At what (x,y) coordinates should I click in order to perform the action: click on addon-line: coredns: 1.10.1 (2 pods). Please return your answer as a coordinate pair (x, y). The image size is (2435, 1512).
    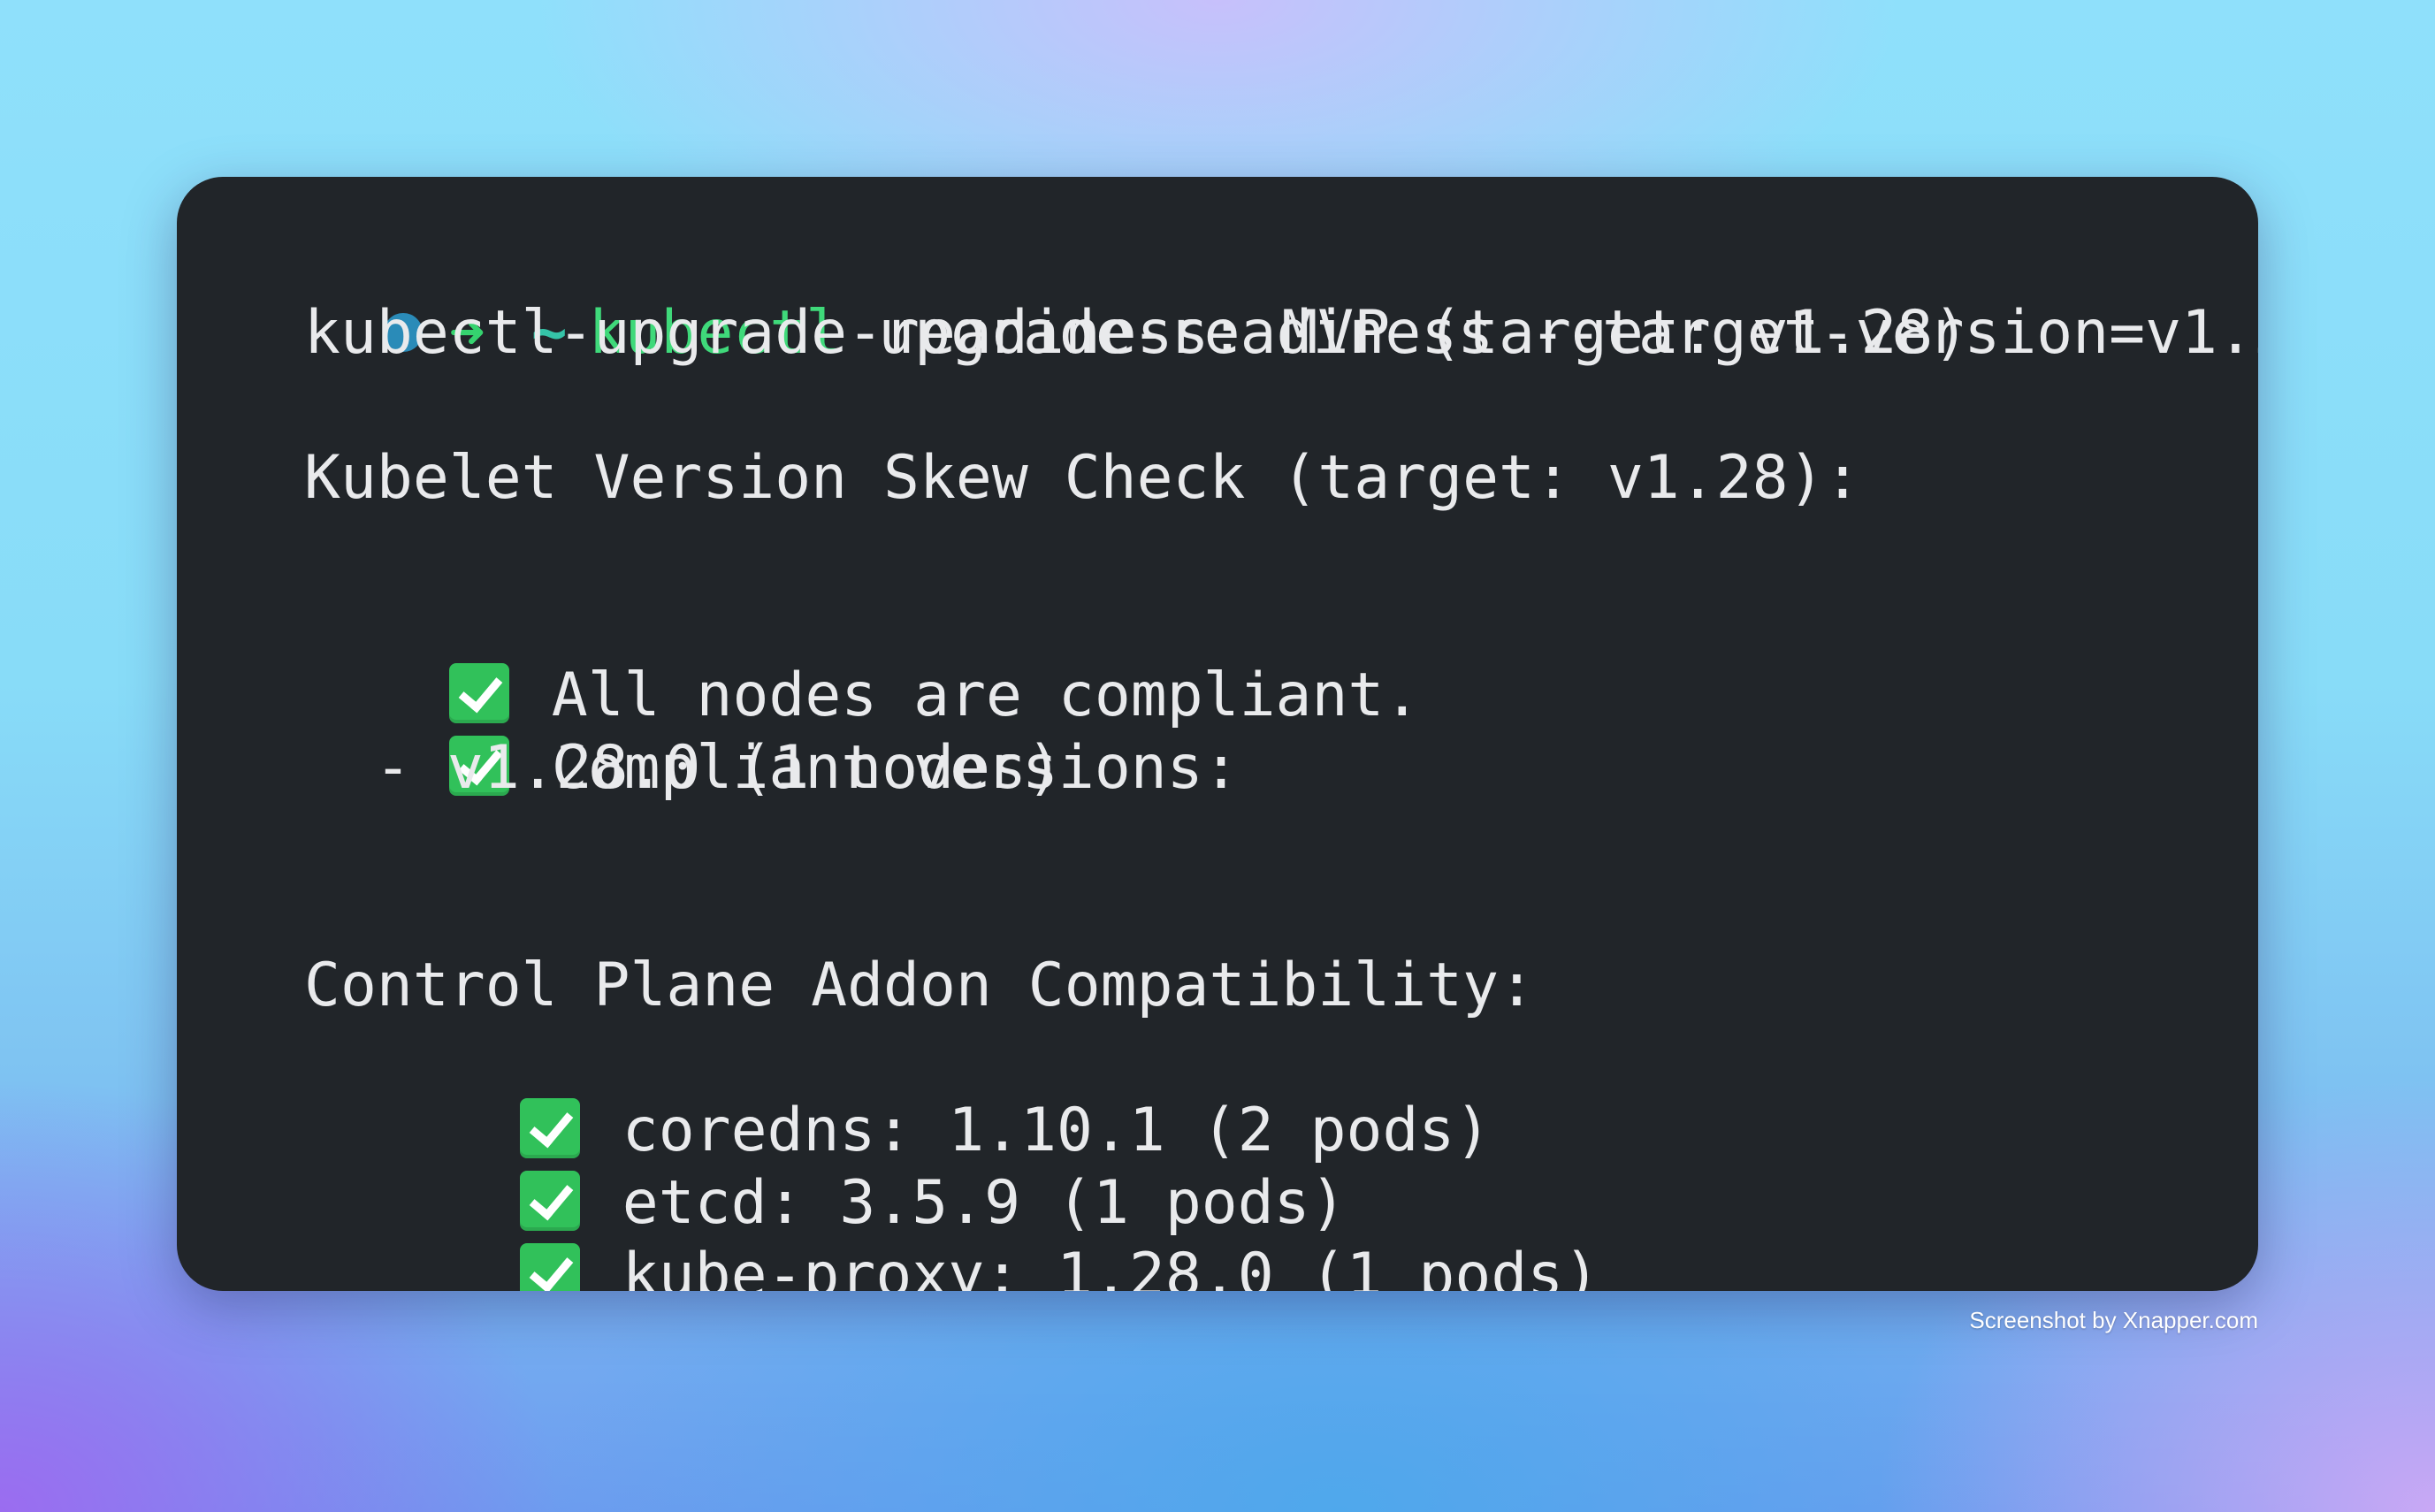
    Looking at the image, I should click on (1222, 1093).